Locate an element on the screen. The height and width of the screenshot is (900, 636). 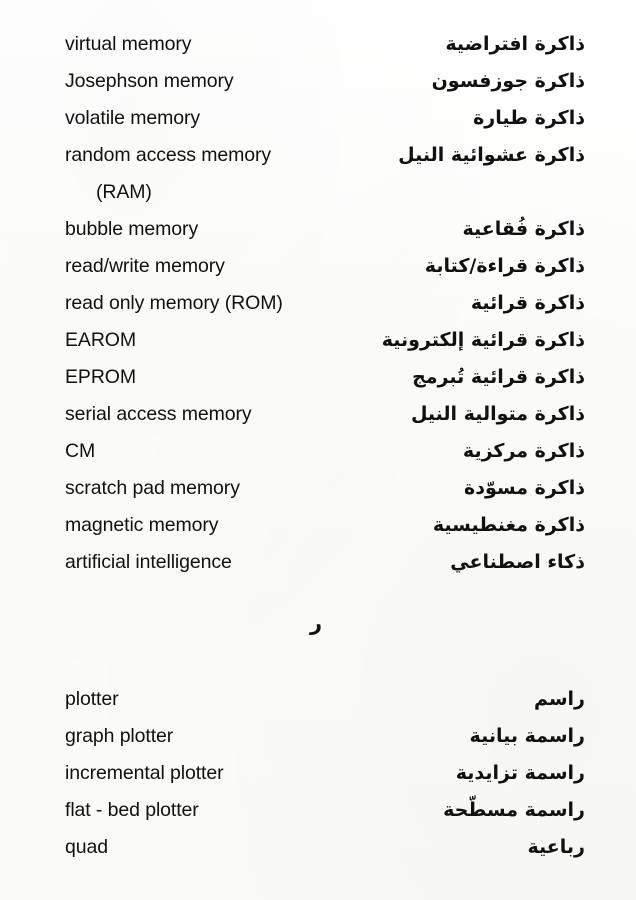
entry-term-english: artificial intelligence is located at coordinates (148, 562).